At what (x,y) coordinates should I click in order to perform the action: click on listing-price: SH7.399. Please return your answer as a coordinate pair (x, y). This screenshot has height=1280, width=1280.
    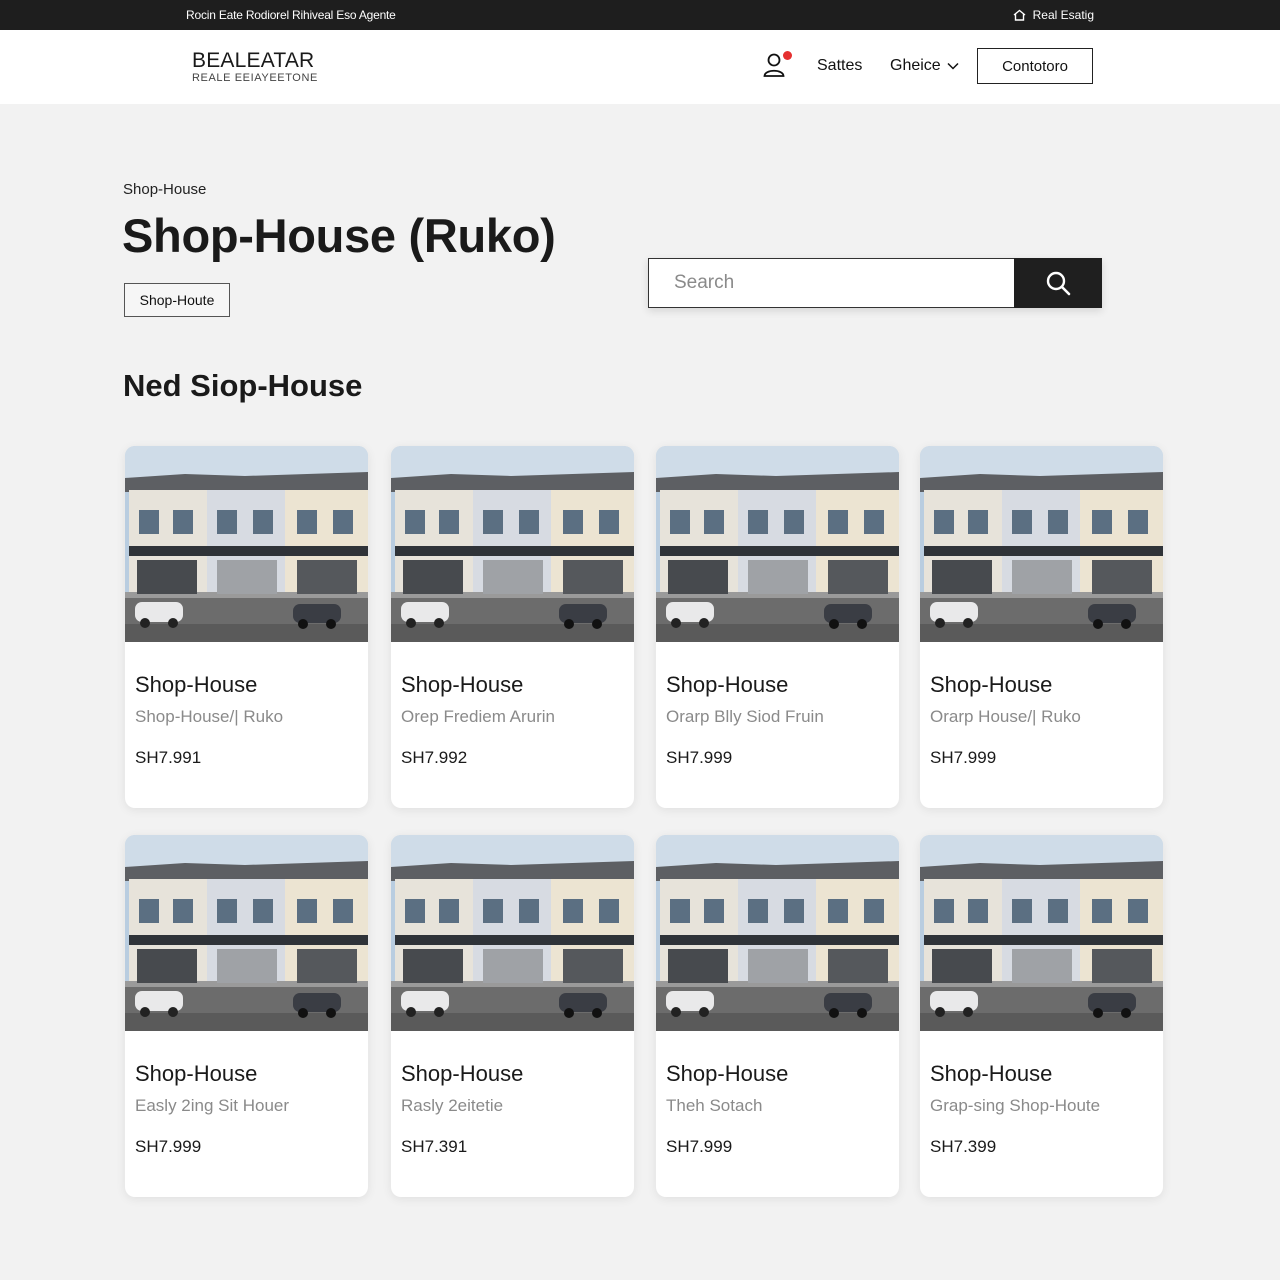
    Looking at the image, I should click on (963, 1146).